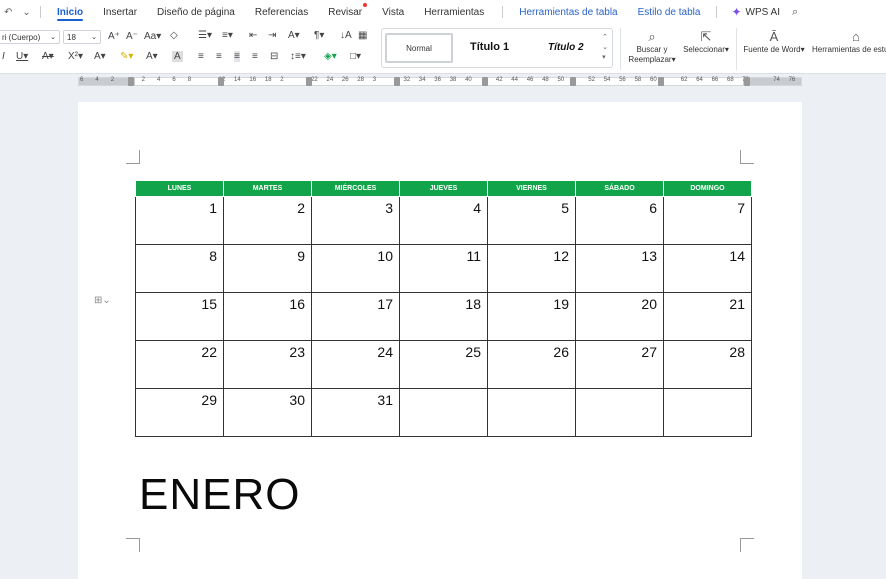 This screenshot has height=579, width=886. Describe the element at coordinates (355, 268) in the screenshot. I see `calendar-day-cell: 10` at that location.